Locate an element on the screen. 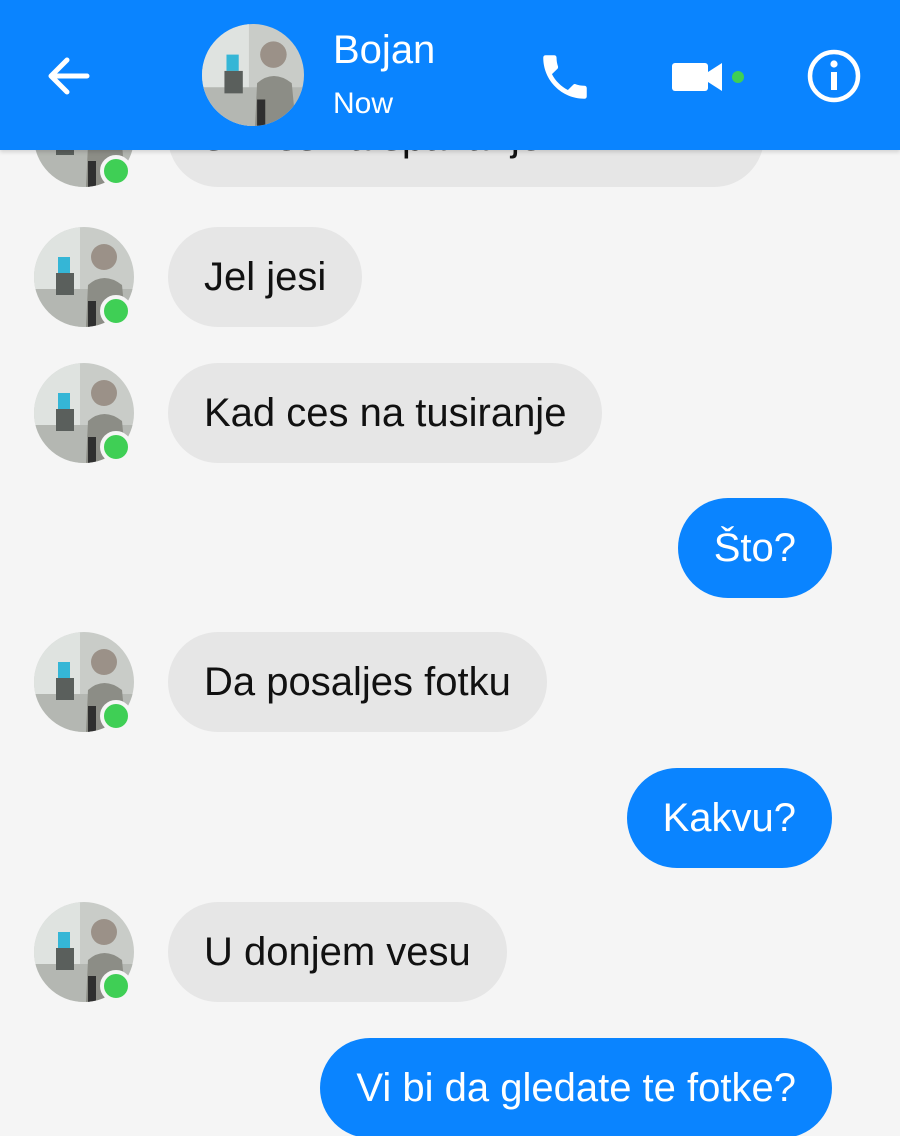  arrow-left-icon is located at coordinates (69, 76).